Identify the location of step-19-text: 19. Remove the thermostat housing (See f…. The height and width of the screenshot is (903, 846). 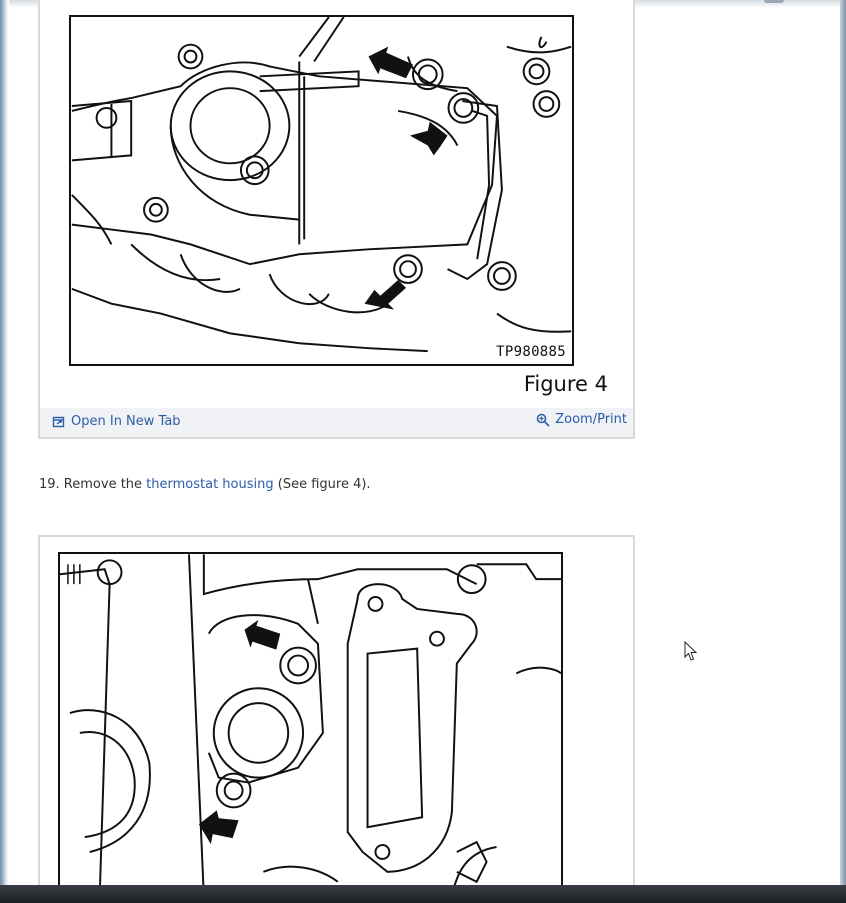
(205, 484).